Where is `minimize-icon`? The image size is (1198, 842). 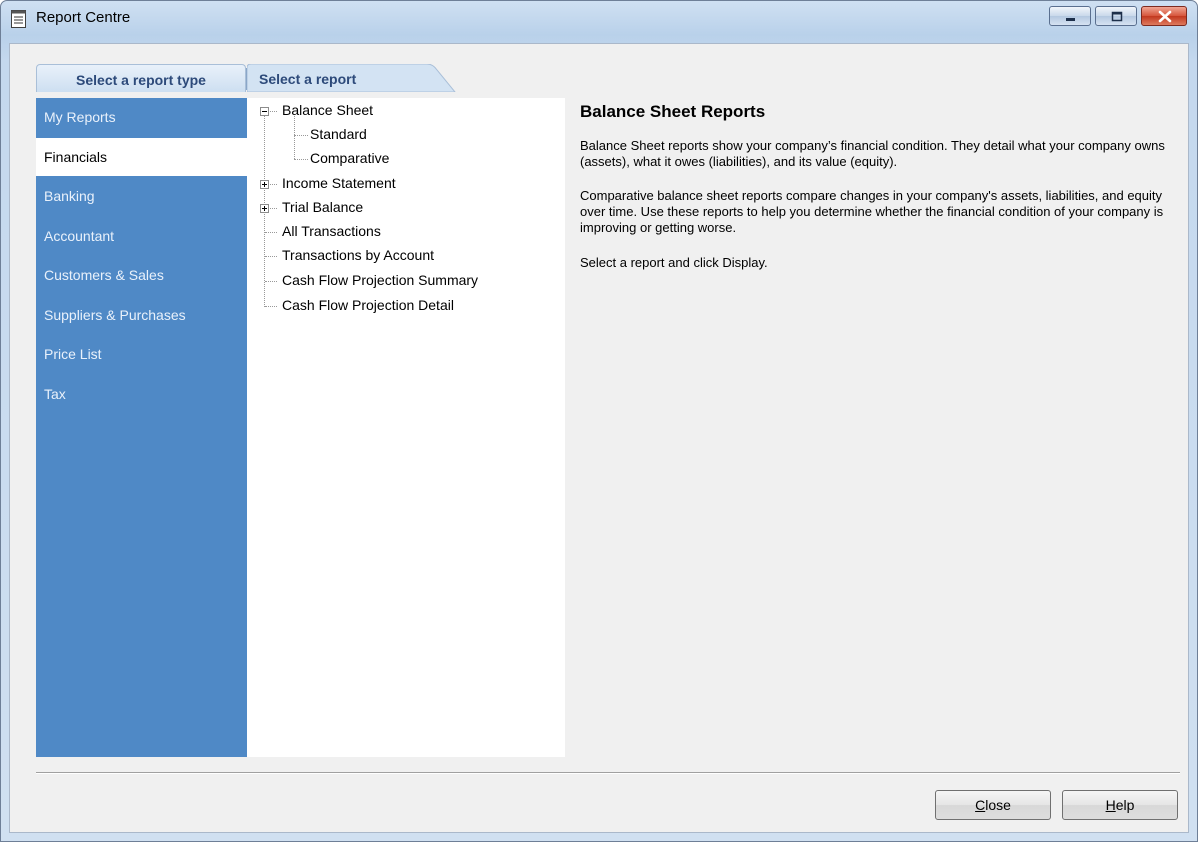
minimize-icon is located at coordinates (1070, 19).